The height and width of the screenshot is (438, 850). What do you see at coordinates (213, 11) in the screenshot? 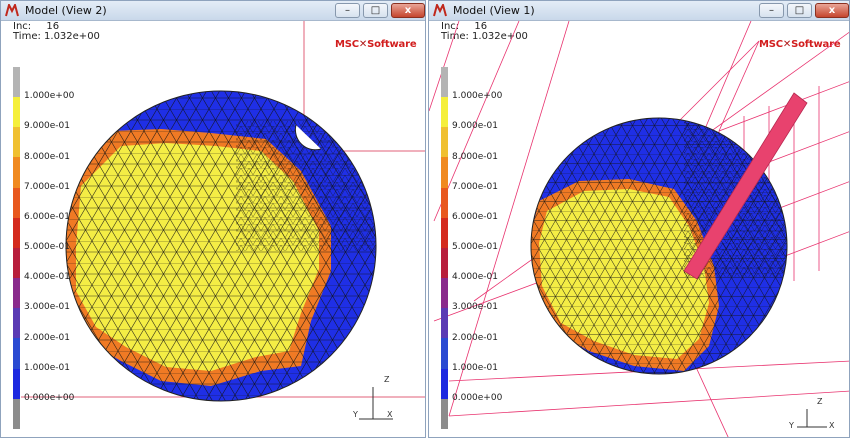
I see `titlebar: Model (View 2) – □ x` at bounding box center [213, 11].